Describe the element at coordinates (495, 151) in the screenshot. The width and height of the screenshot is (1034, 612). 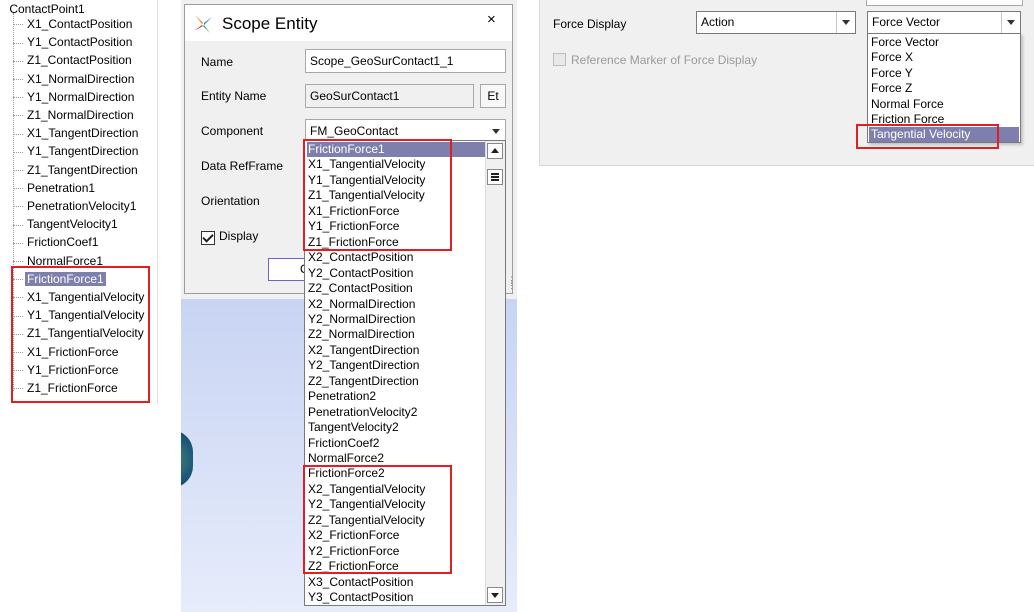
I see `scroll-up-icon` at that location.